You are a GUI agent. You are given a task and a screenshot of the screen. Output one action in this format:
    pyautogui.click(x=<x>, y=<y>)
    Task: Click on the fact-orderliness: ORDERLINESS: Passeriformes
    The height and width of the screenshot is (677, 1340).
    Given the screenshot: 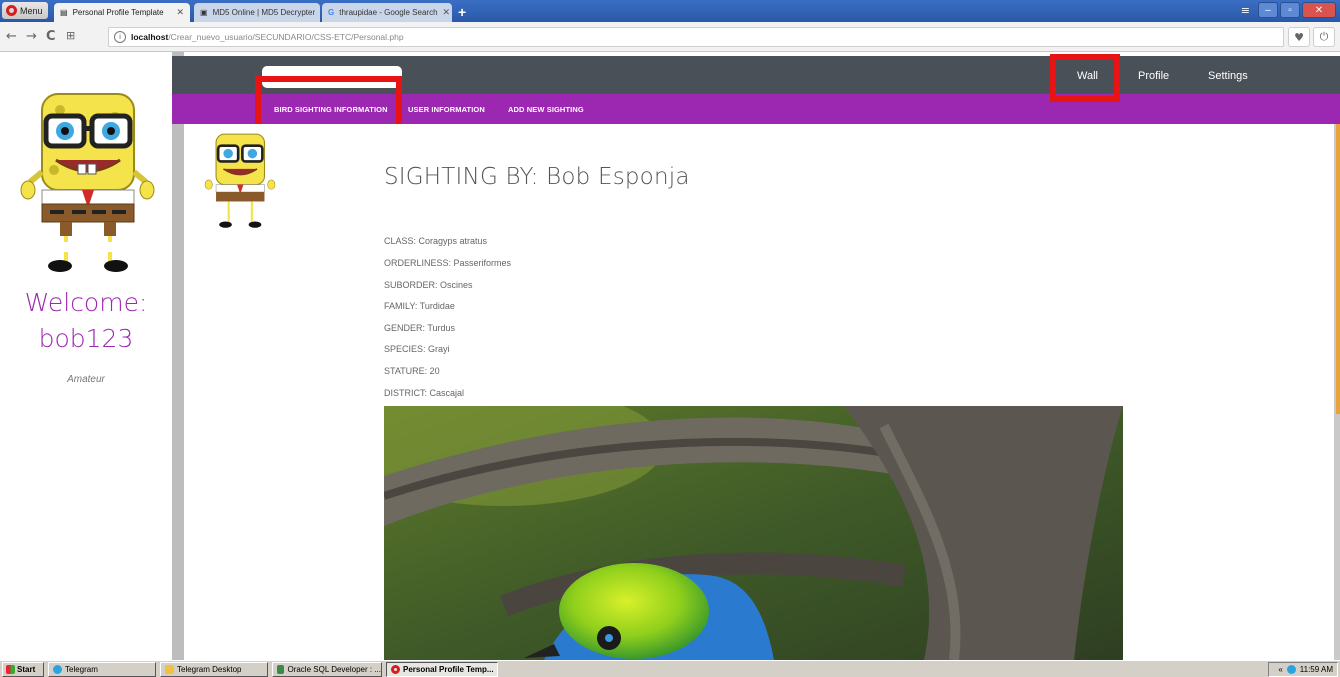 What is the action you would take?
    pyautogui.click(x=448, y=263)
    